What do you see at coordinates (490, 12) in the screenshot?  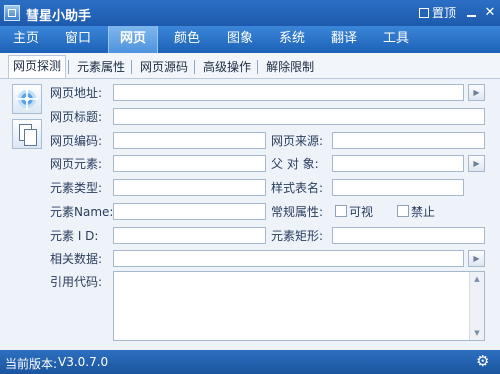 I see `close-button: ✕` at bounding box center [490, 12].